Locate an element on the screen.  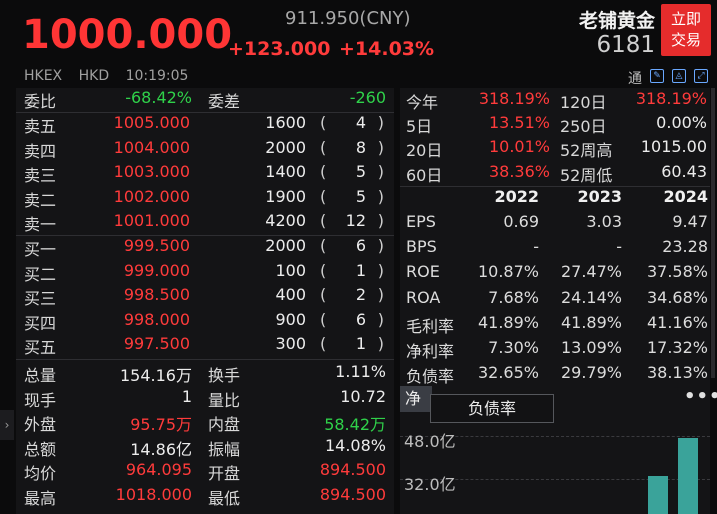
stock-name: 老铺黄金 is located at coordinates (616, 21).